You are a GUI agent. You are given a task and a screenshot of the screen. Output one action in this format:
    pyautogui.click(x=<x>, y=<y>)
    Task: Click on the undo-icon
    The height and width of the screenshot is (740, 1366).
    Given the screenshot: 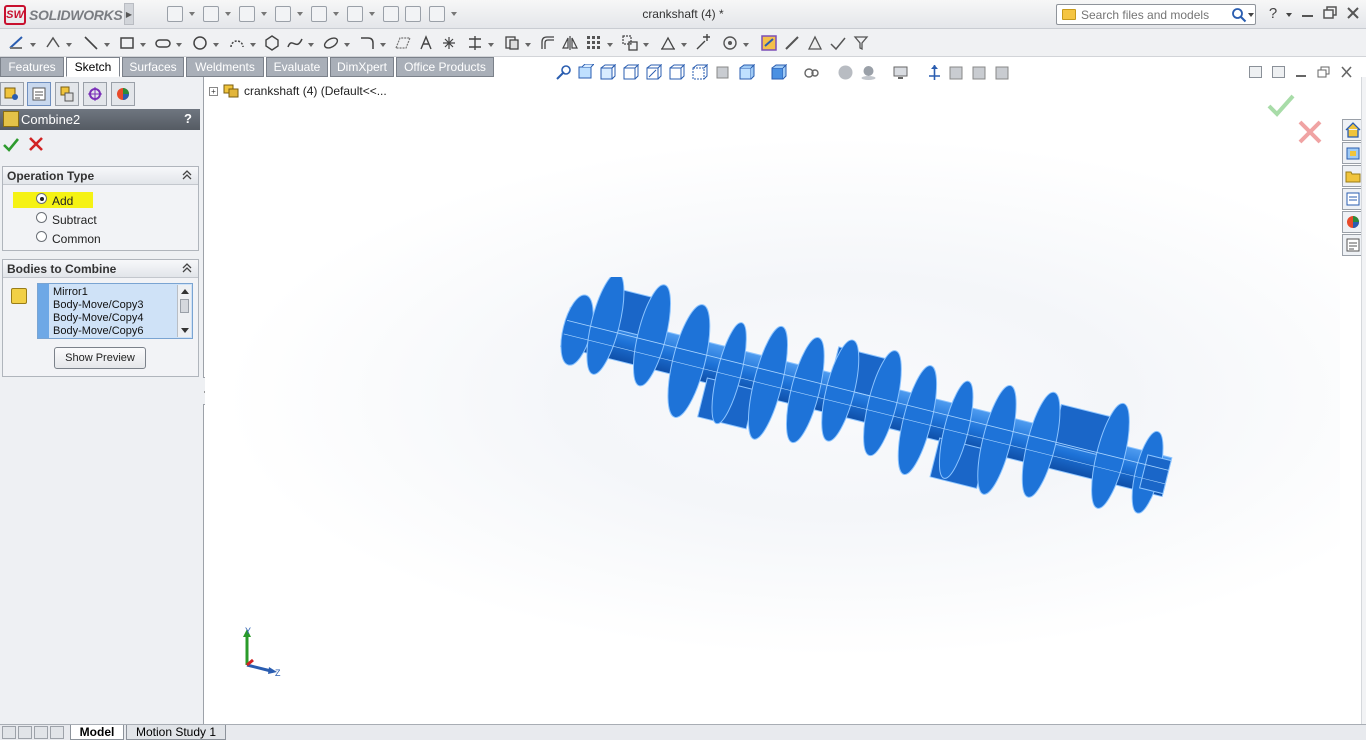 What is the action you would take?
    pyautogui.click(x=319, y=14)
    